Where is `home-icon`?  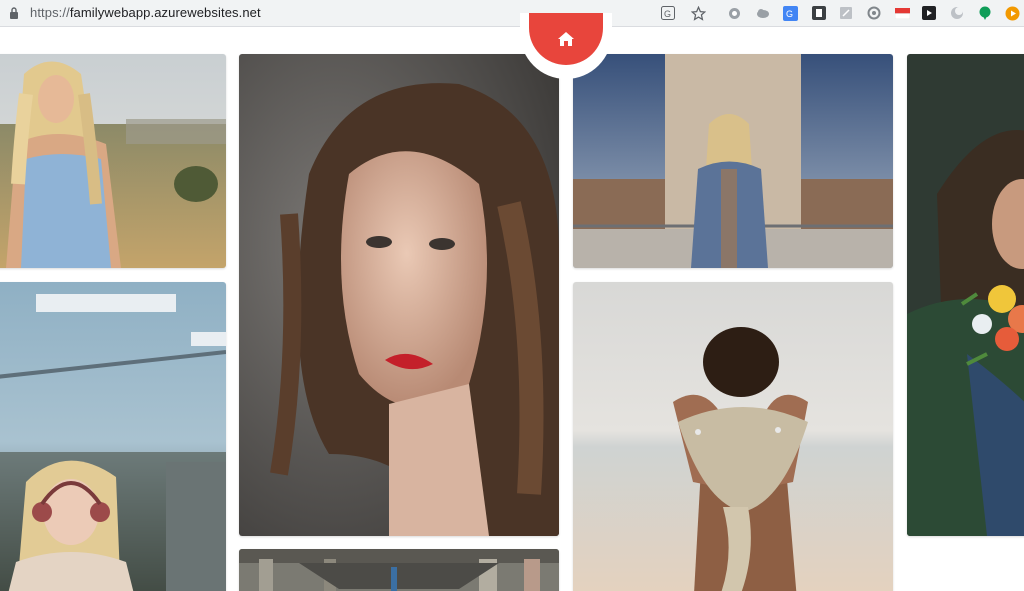
home-icon is located at coordinates (566, 39).